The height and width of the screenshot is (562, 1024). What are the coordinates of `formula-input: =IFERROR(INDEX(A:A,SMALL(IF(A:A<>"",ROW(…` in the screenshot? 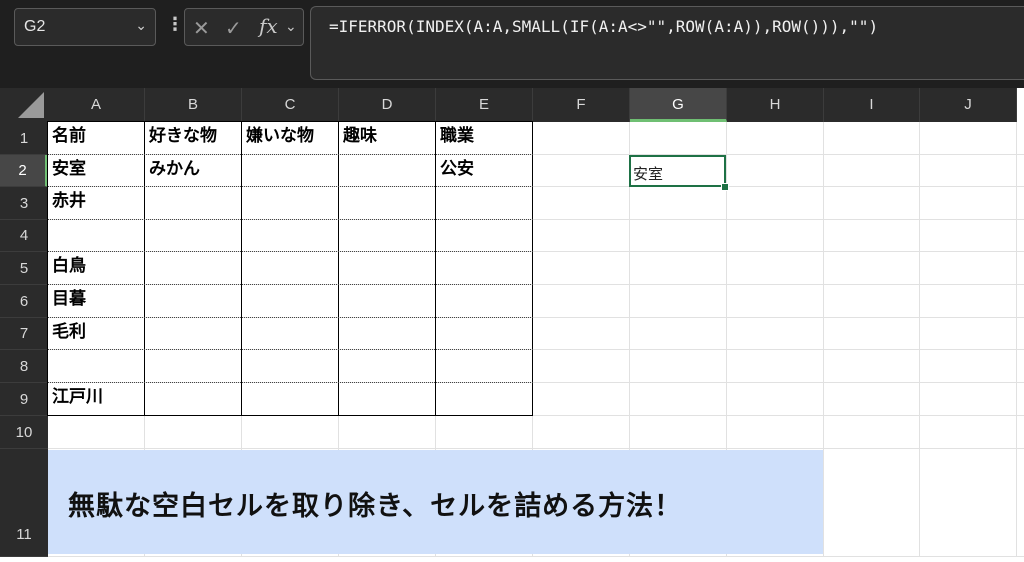 It's located at (667, 43).